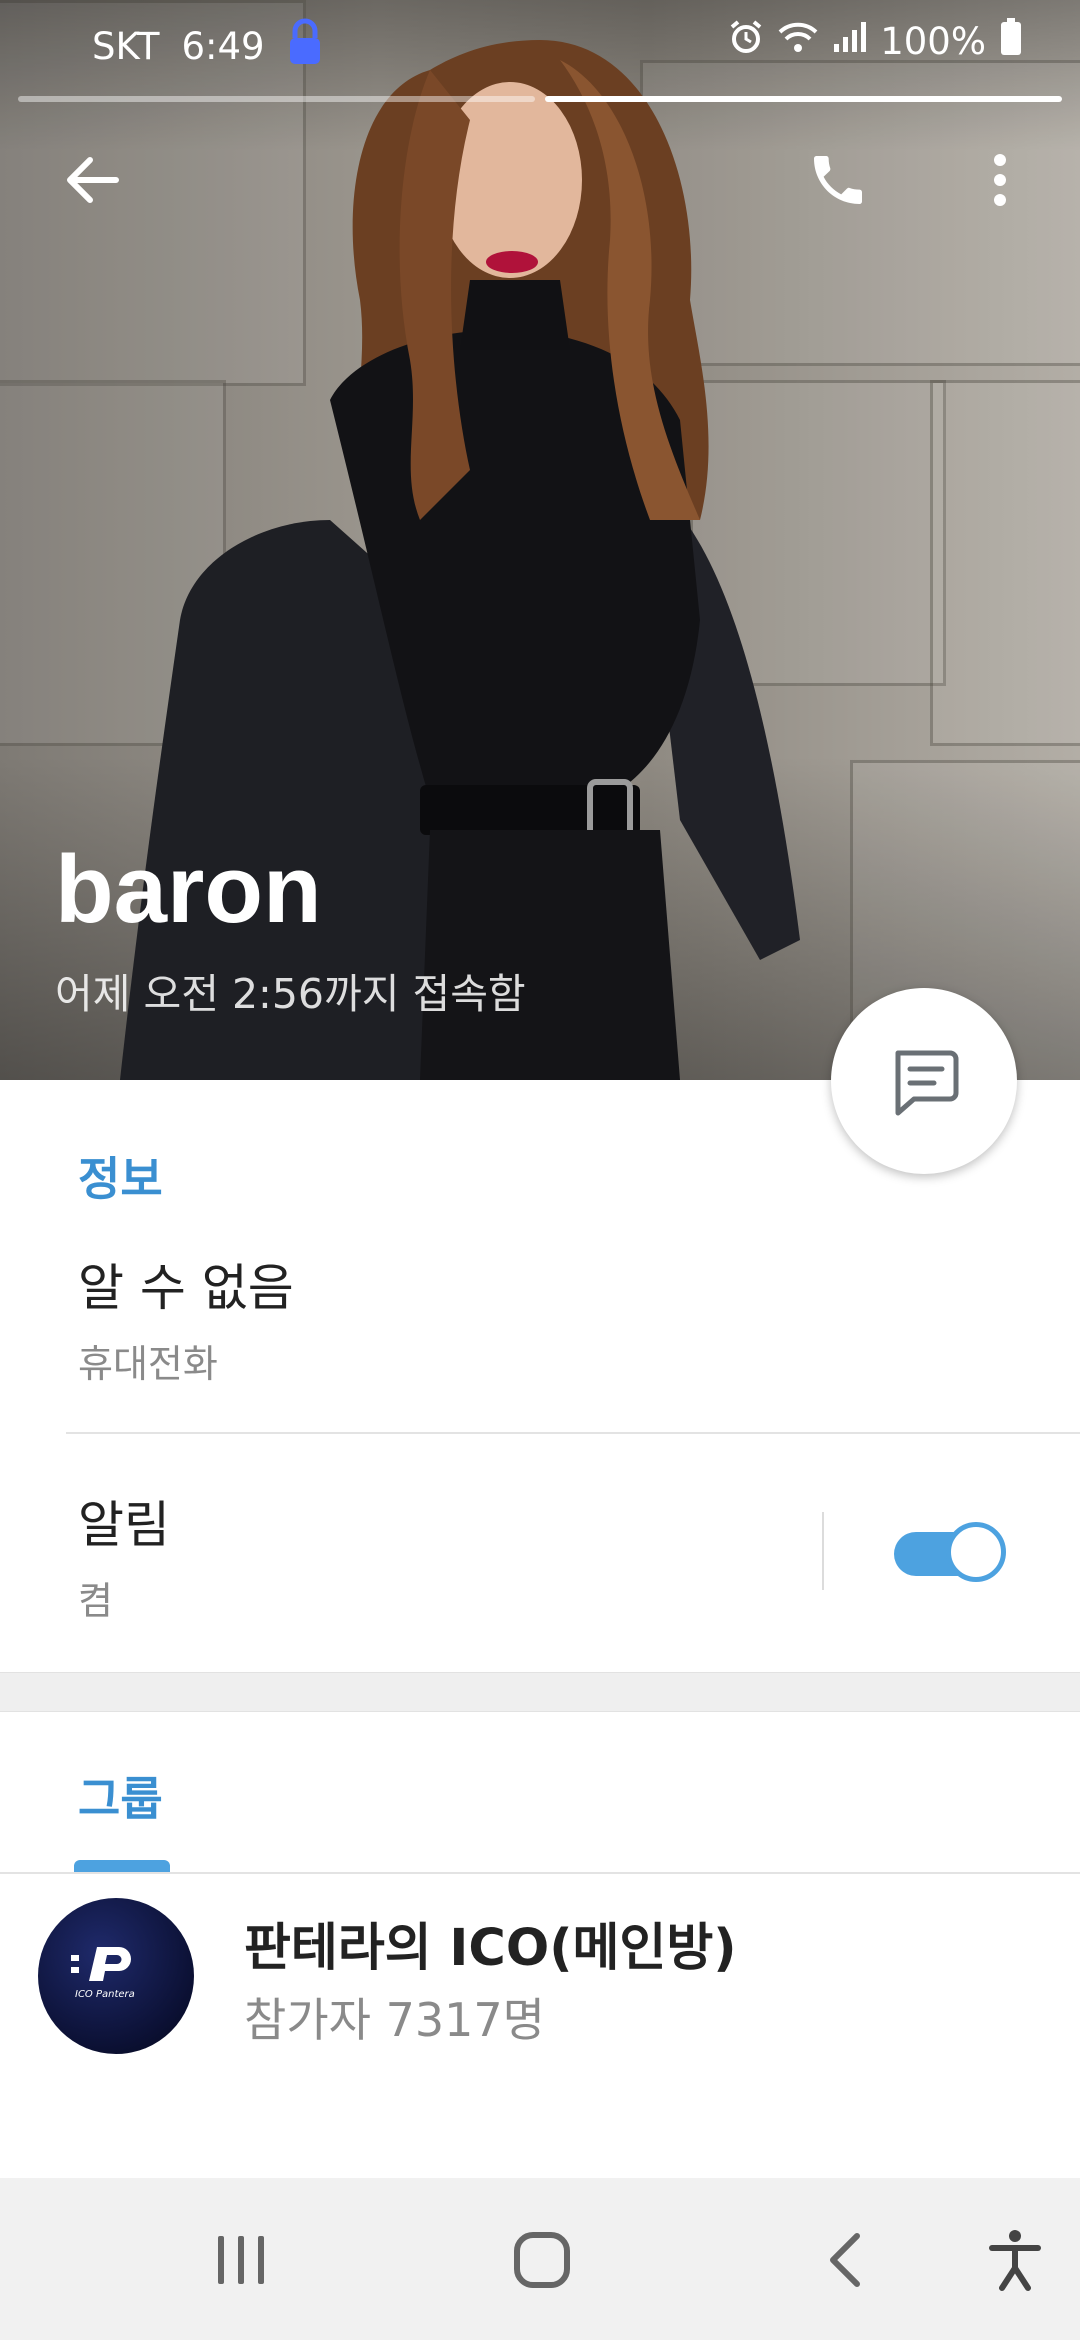  I want to click on accessibility-button, so click(1015, 2260).